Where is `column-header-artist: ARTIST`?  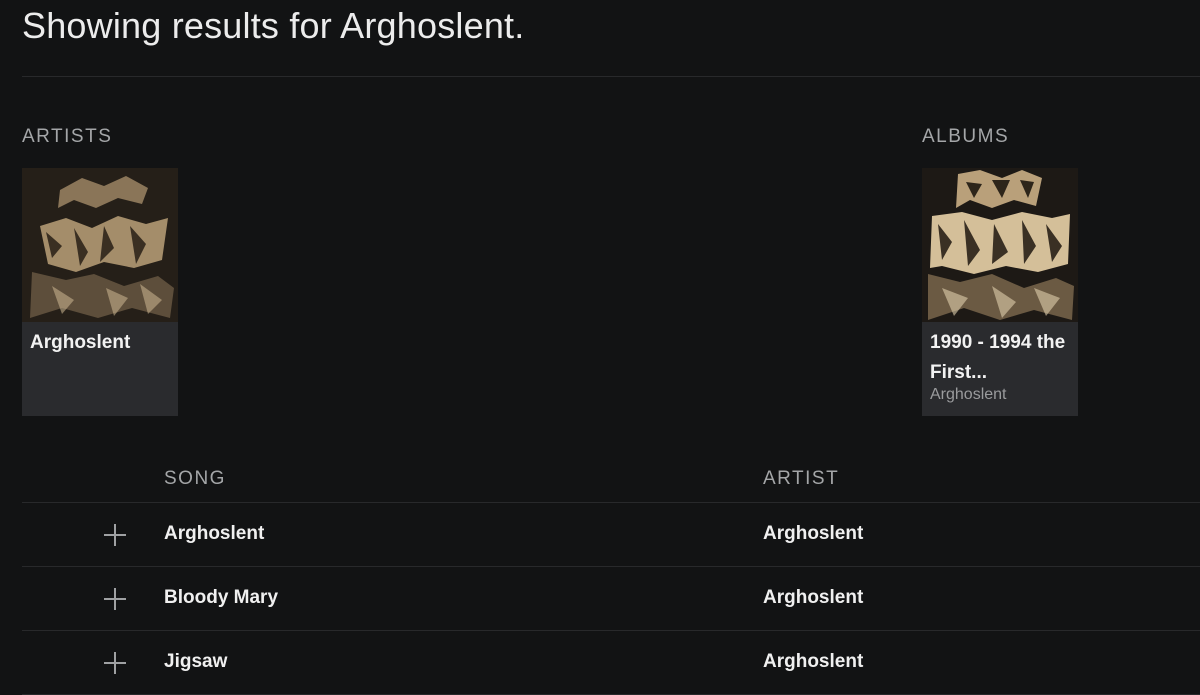
column-header-artist: ARTIST is located at coordinates (801, 479).